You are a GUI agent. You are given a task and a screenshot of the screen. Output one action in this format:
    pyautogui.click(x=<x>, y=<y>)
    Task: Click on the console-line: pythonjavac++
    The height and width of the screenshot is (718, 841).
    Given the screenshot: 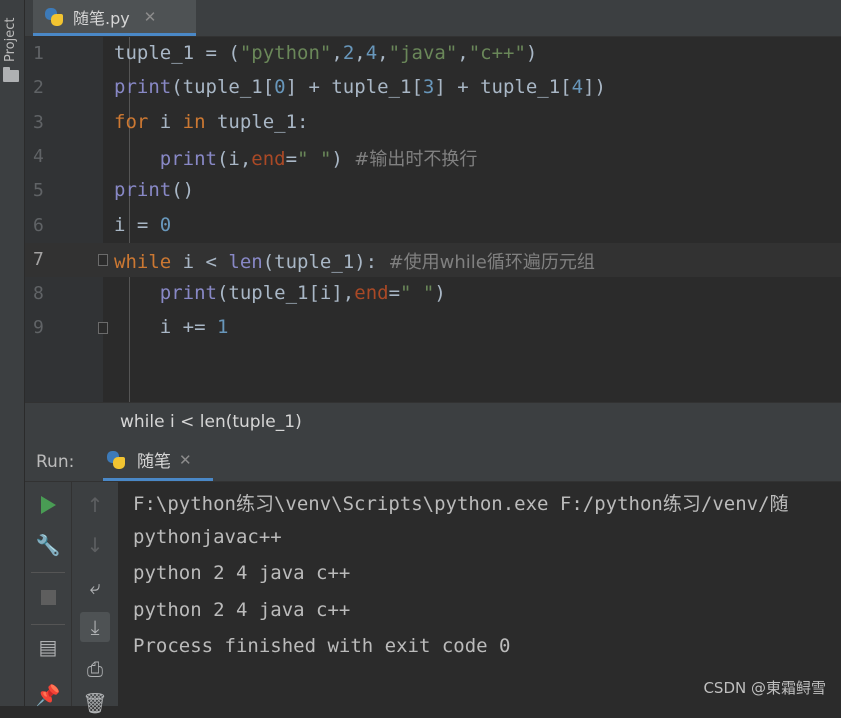 What is the action you would take?
    pyautogui.click(x=207, y=536)
    